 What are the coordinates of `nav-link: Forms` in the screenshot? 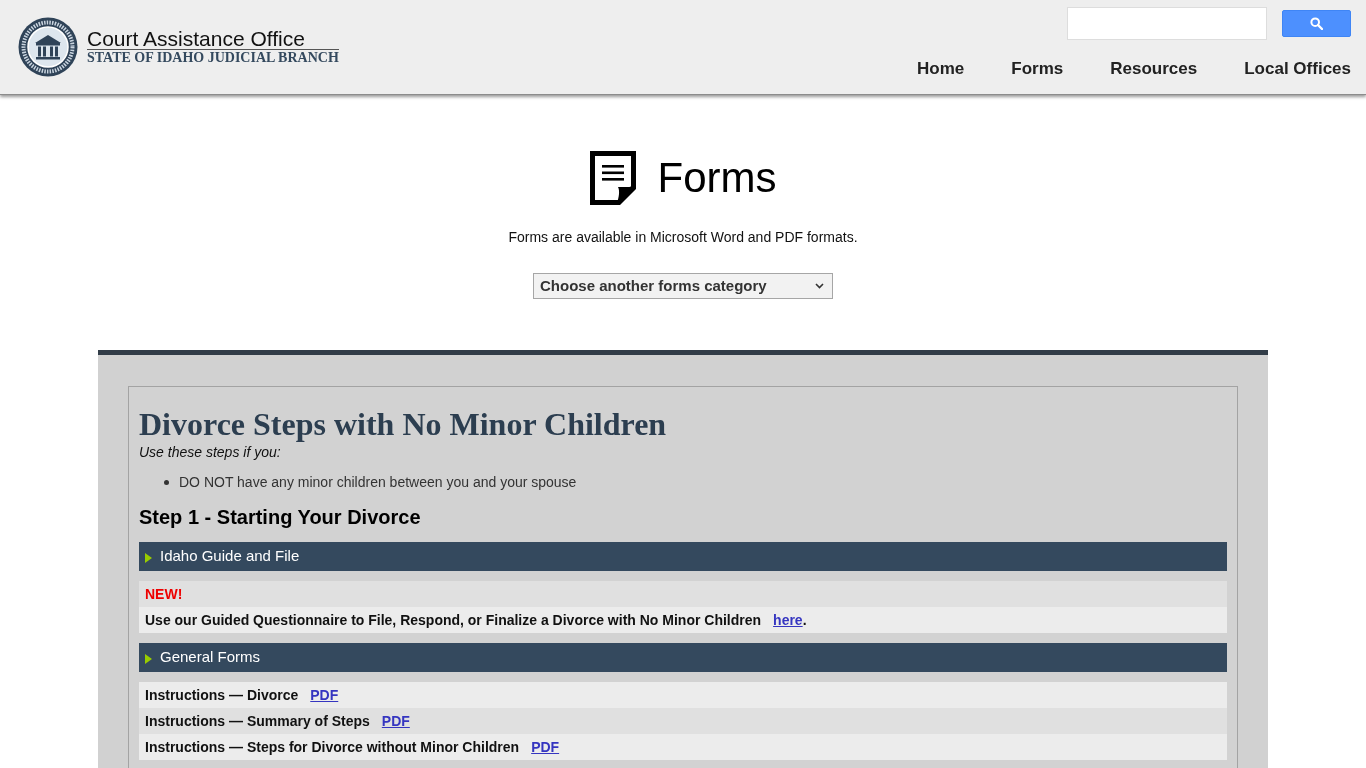 It's located at (1037, 69).